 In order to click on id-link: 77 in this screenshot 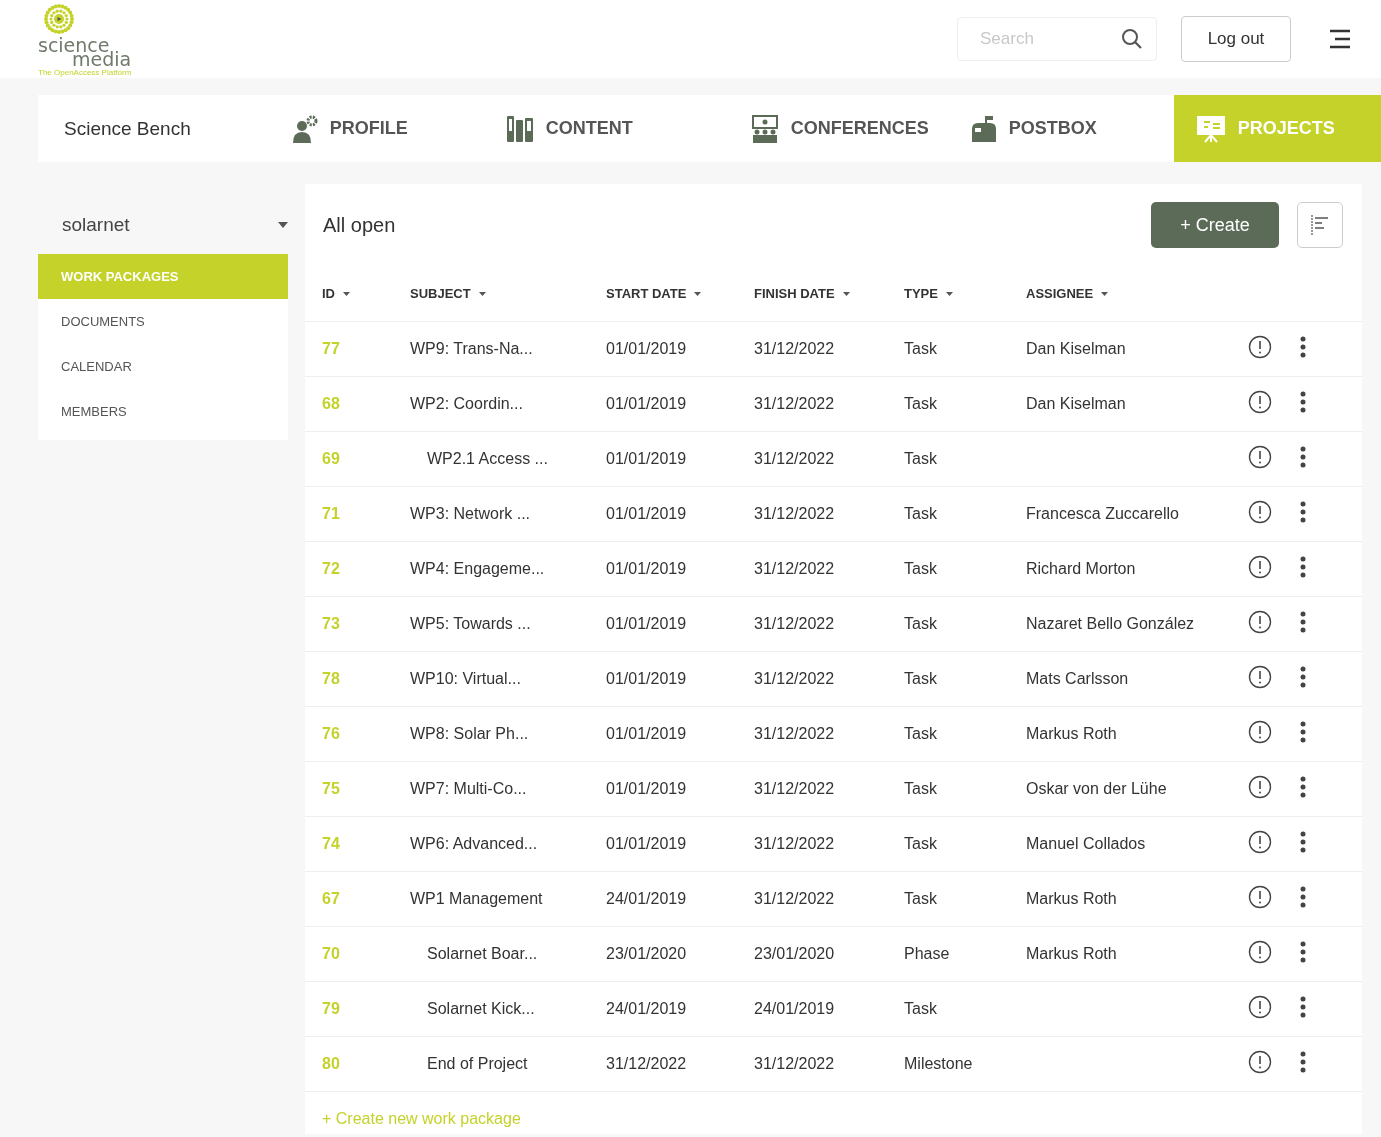, I will do `click(366, 349)`.